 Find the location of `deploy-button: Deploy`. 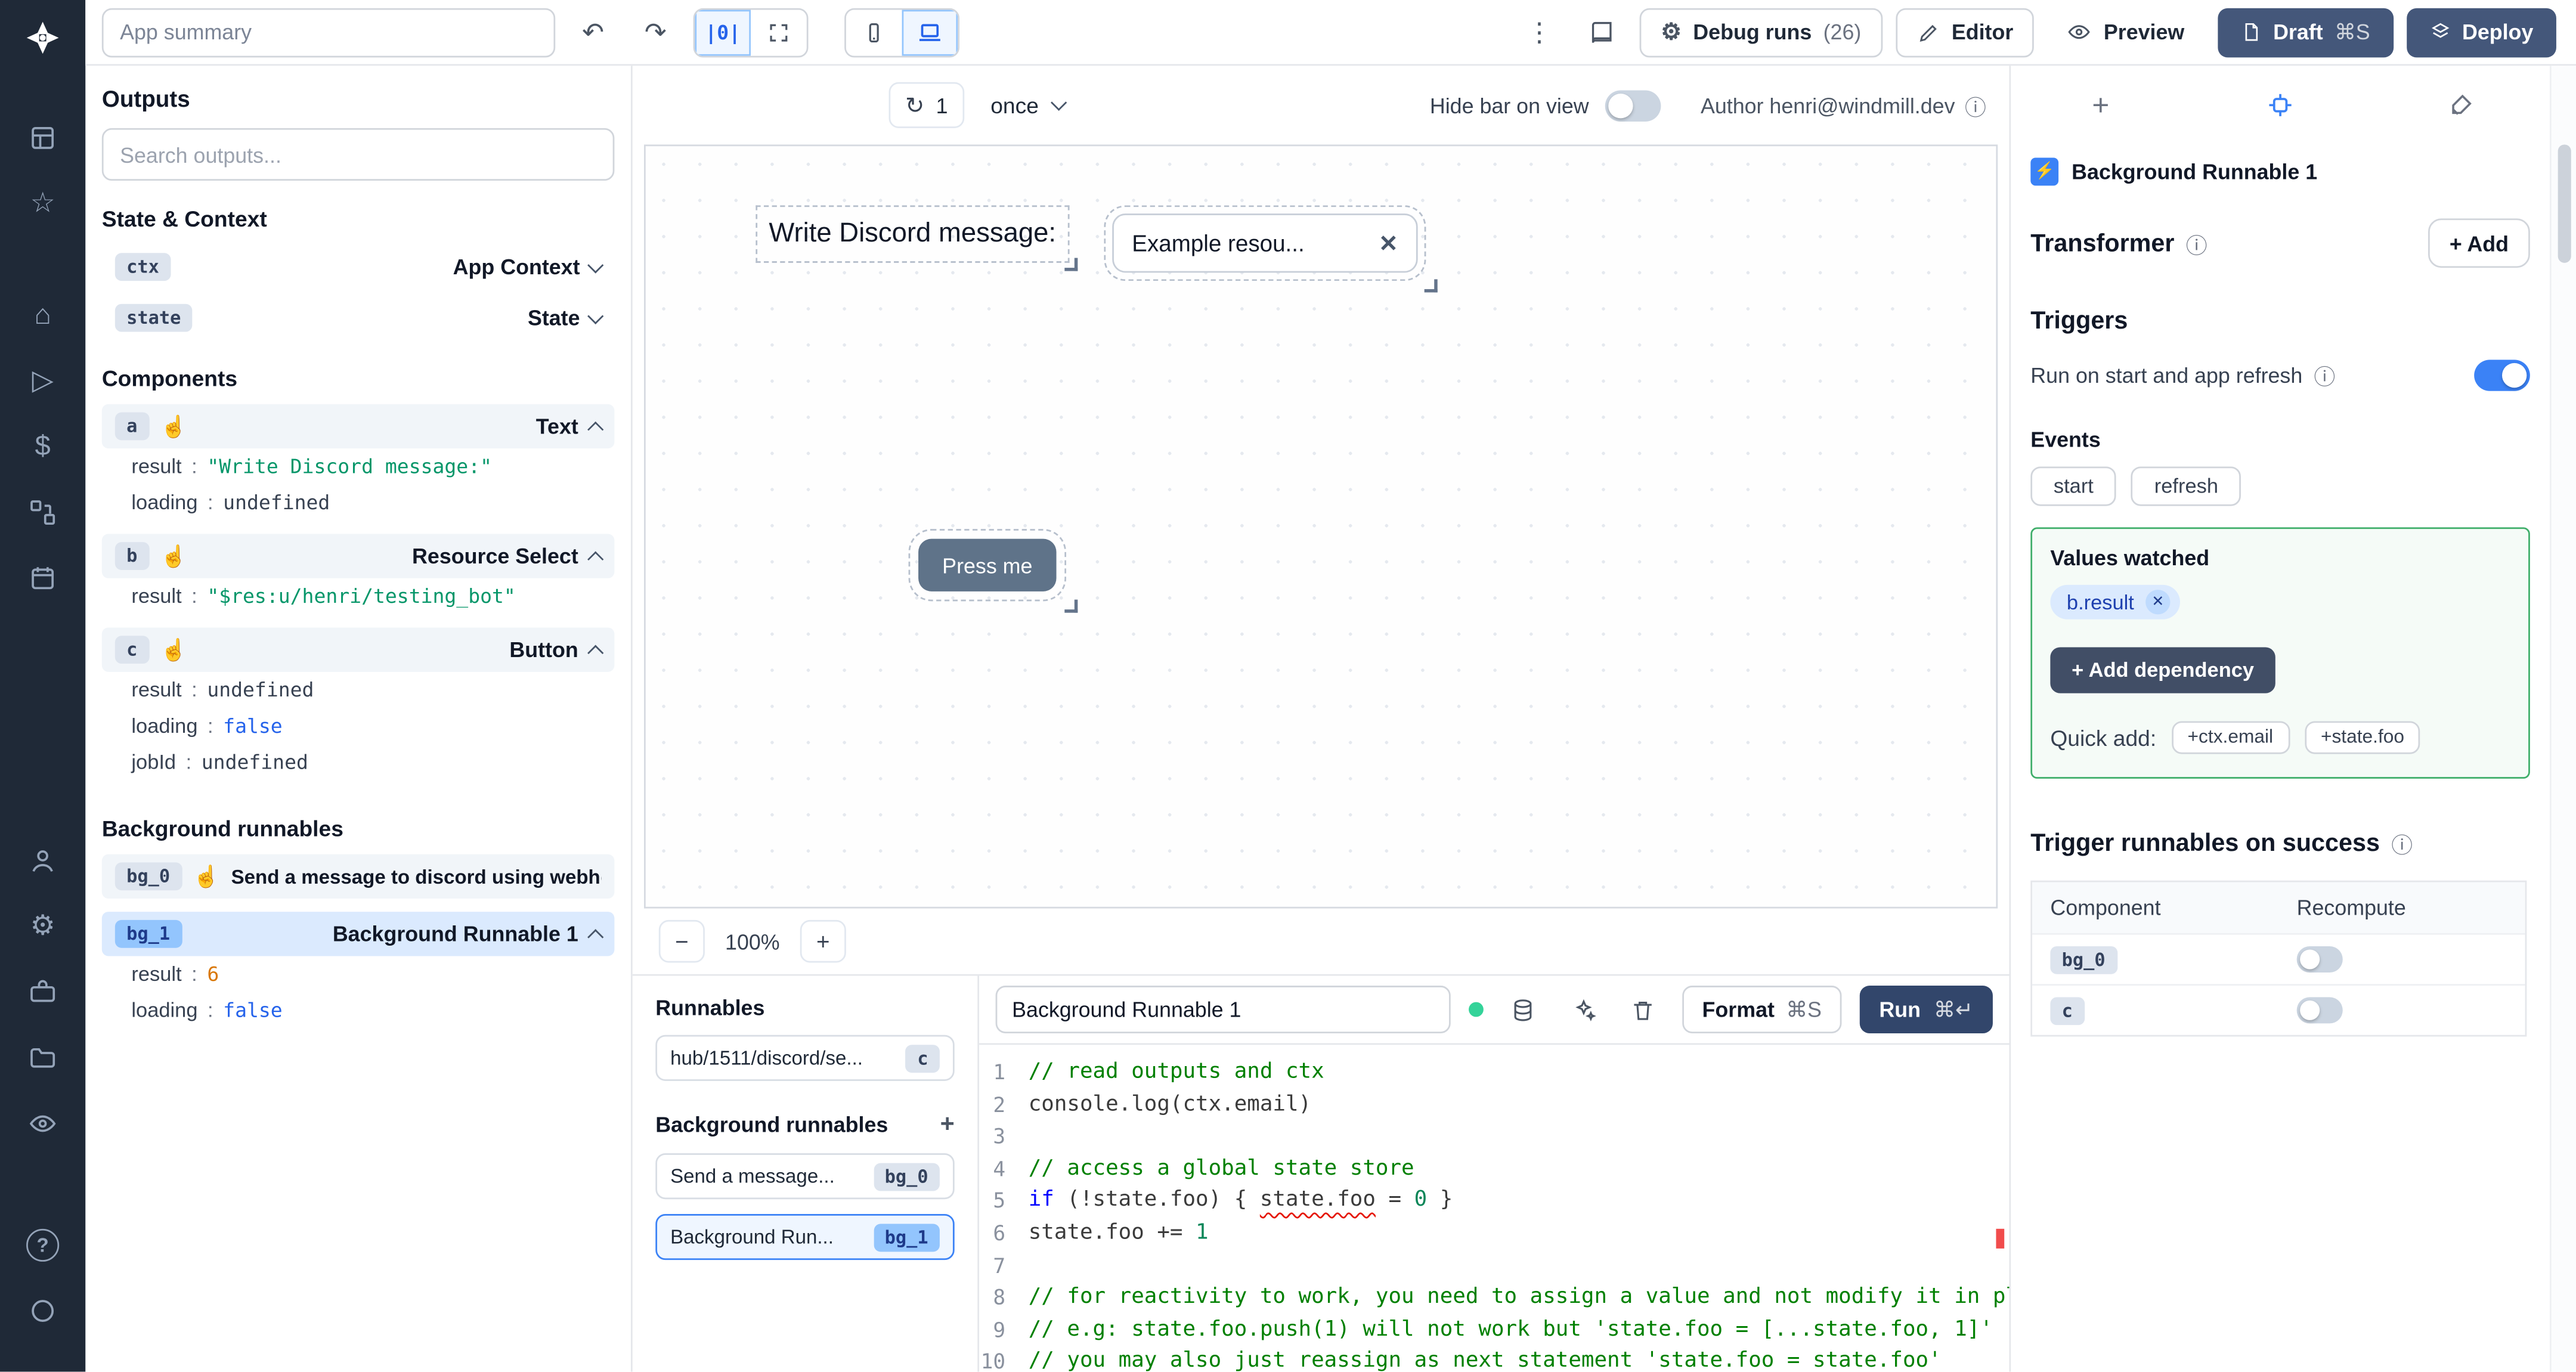

deploy-button: Deploy is located at coordinates (2481, 32).